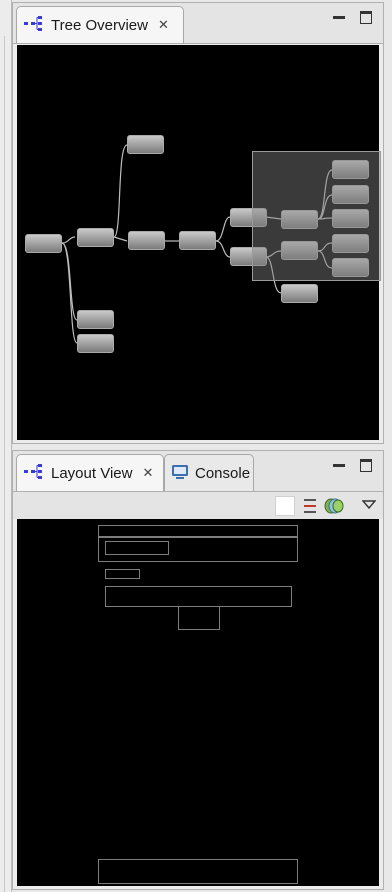 The height and width of the screenshot is (892, 392). I want to click on tab-tree-overview: Tree Overview ✕, so click(100, 24).